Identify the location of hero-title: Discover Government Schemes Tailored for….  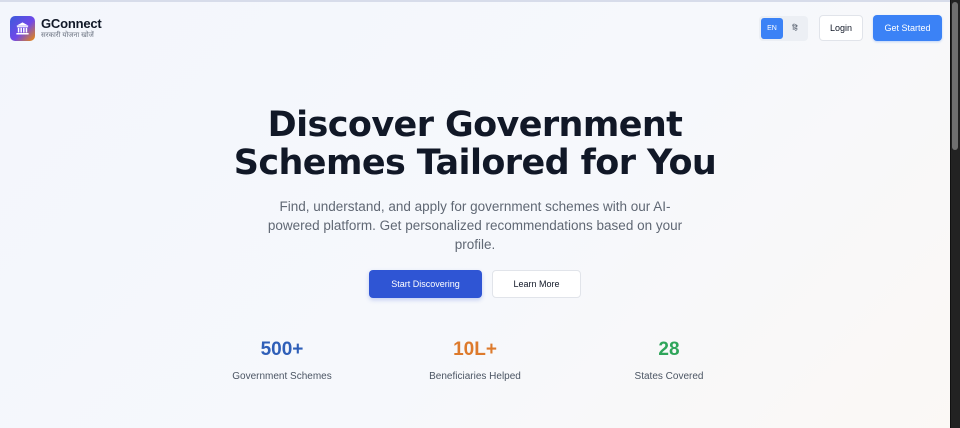
(475, 144).